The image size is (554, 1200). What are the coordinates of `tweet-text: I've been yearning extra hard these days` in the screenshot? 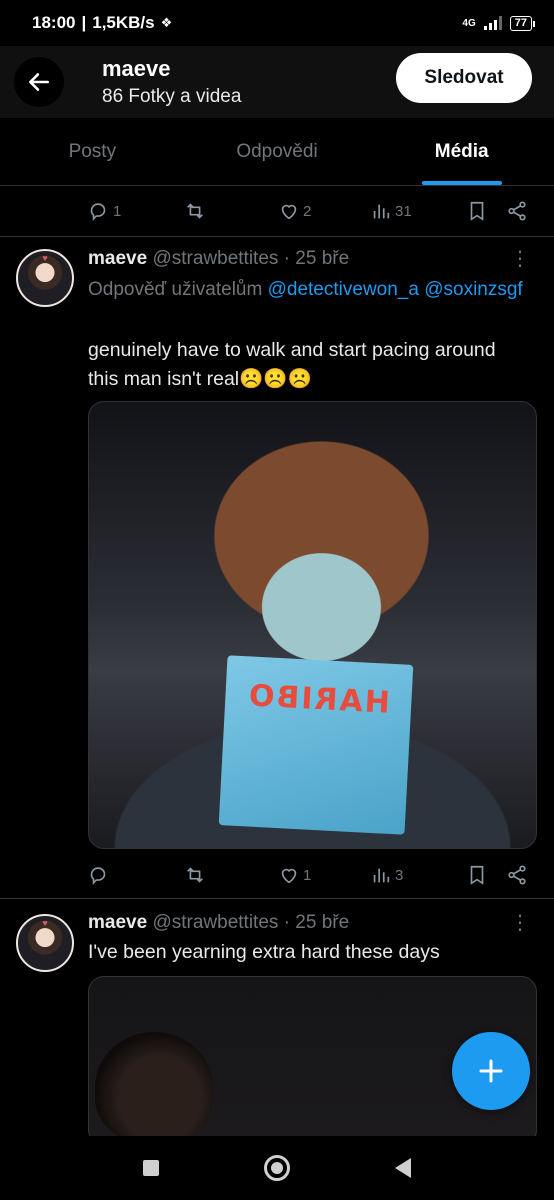 It's located at (264, 952).